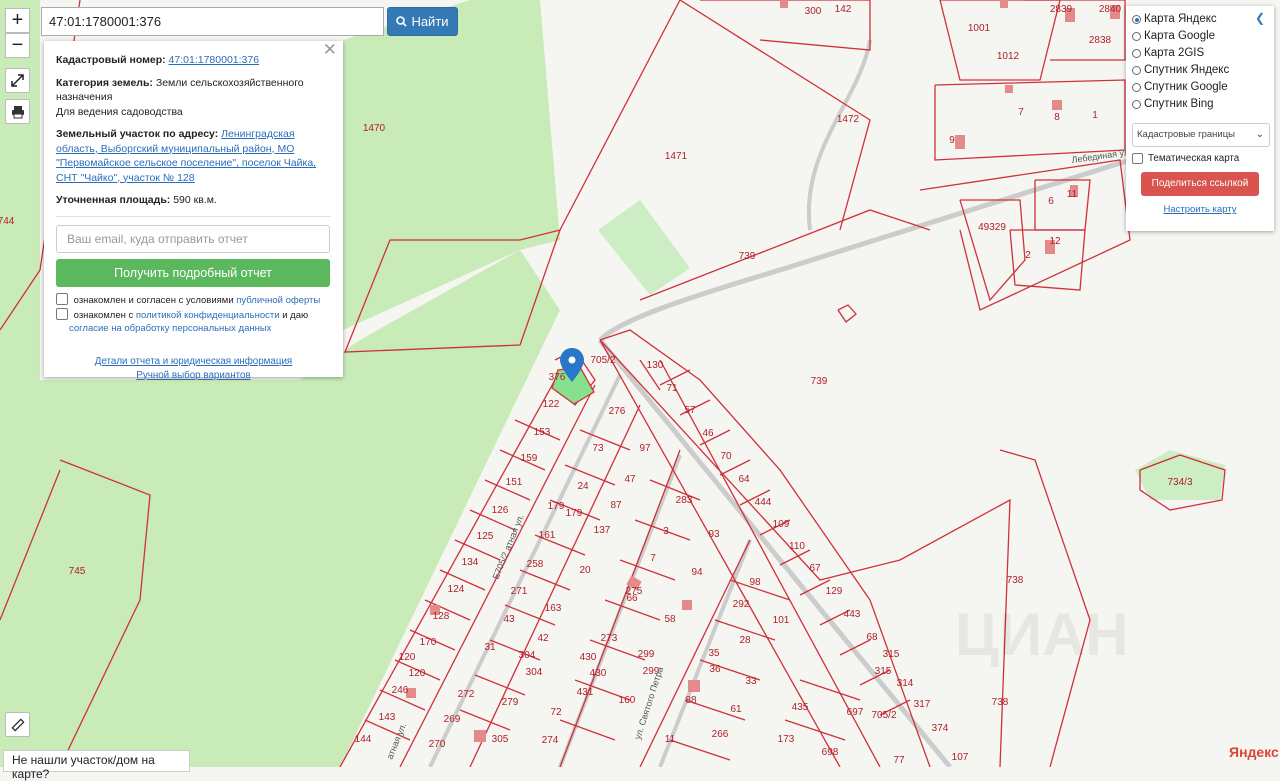  Describe the element at coordinates (585, 692) in the screenshot. I see `parcel-label: 431` at that location.